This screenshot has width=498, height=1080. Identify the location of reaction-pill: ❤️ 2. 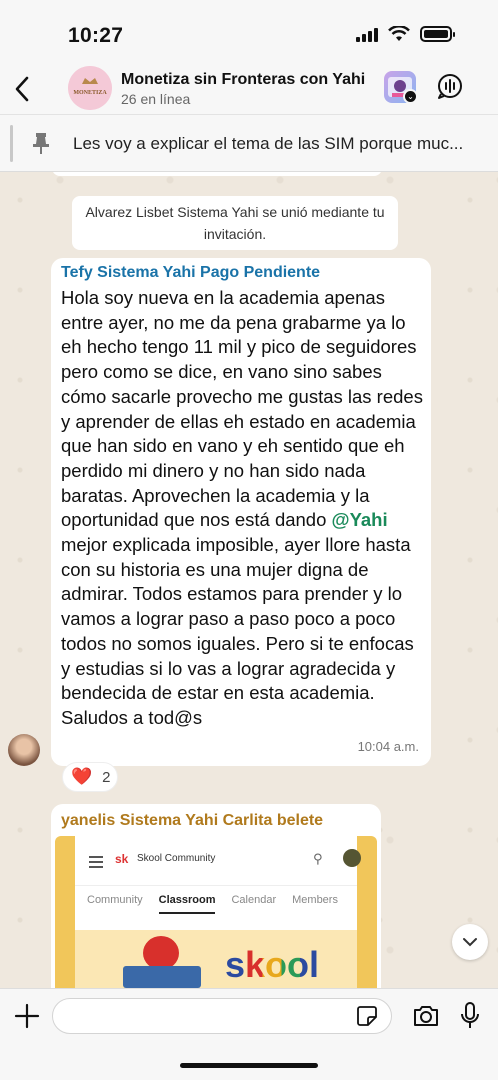
(90, 777).